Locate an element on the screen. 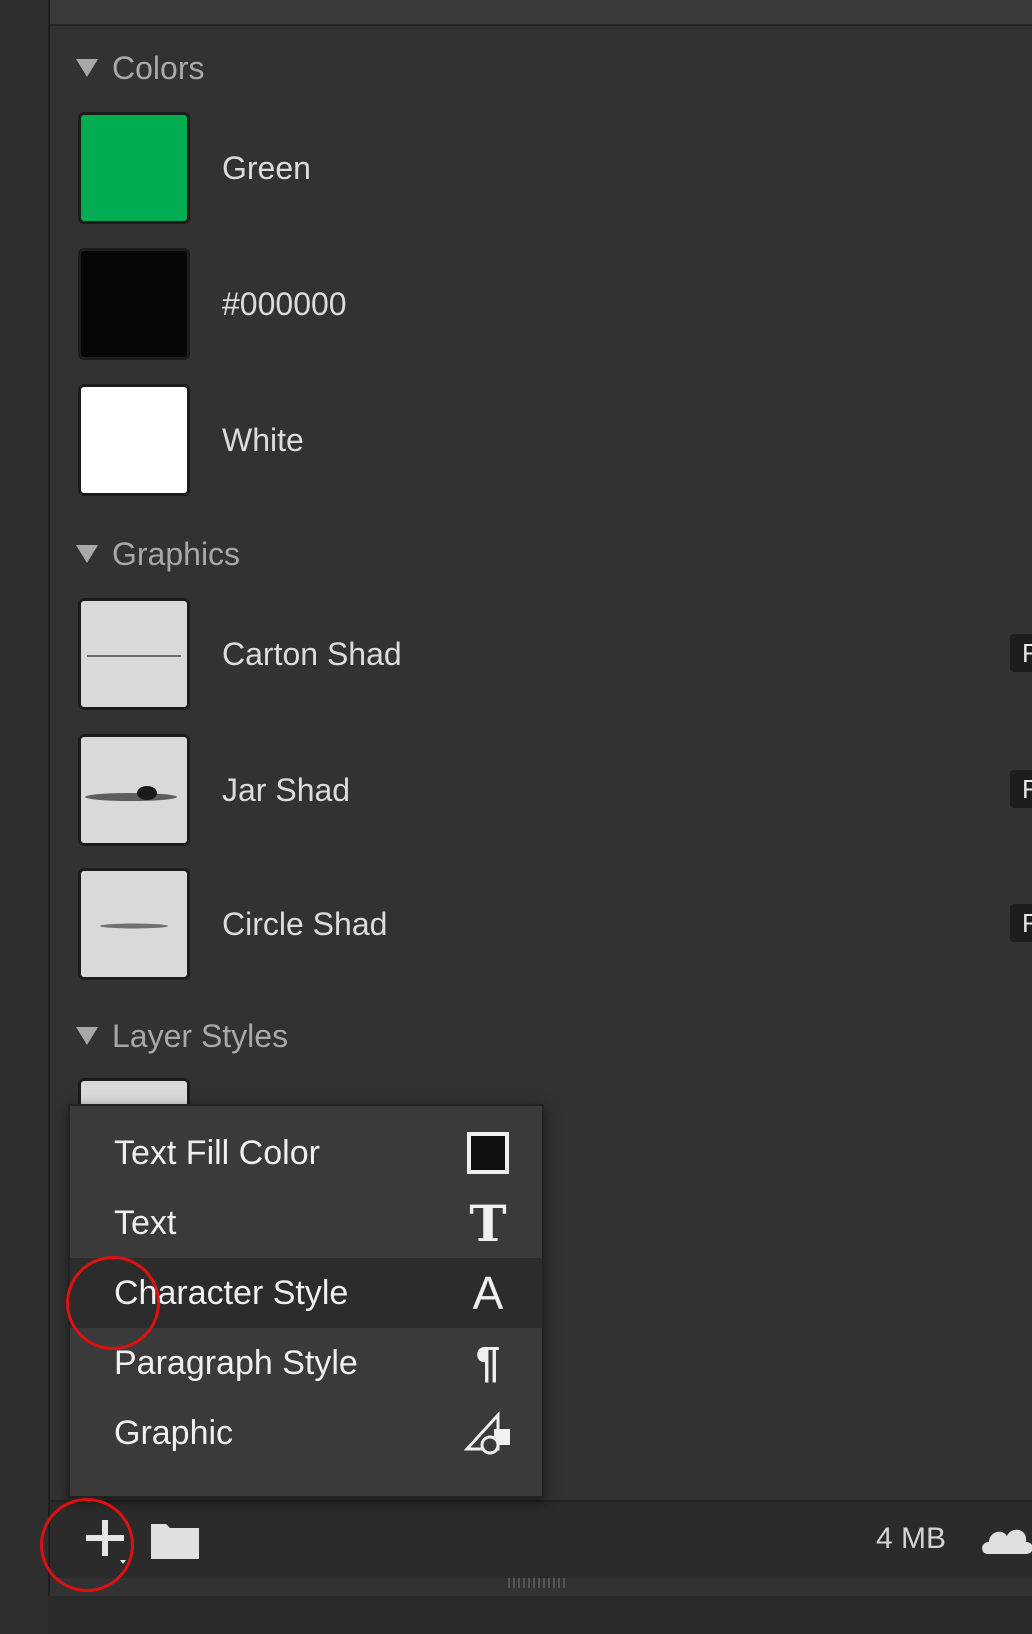  section-title: Layer Styles is located at coordinates (200, 1035).